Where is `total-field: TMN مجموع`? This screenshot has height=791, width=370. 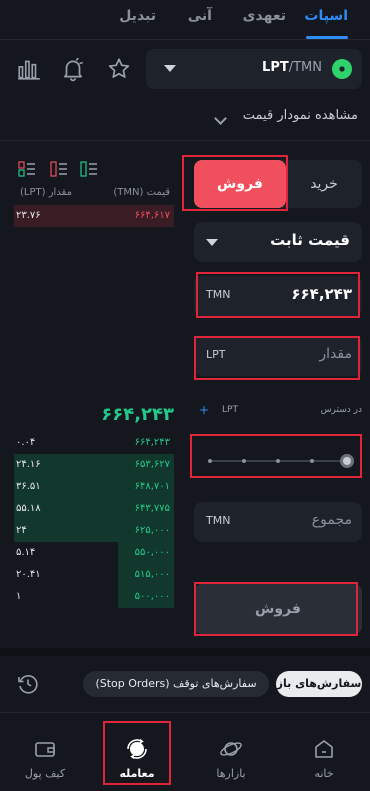
total-field: TMN مجموع is located at coordinates (278, 522).